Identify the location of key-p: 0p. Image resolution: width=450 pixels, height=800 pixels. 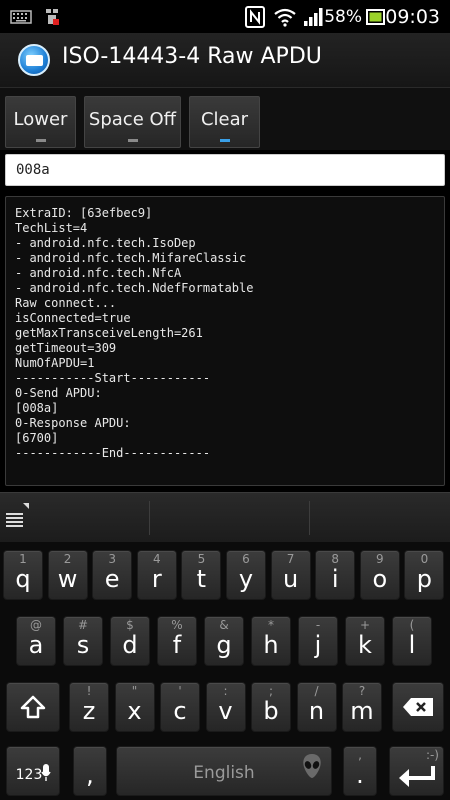
(424, 575).